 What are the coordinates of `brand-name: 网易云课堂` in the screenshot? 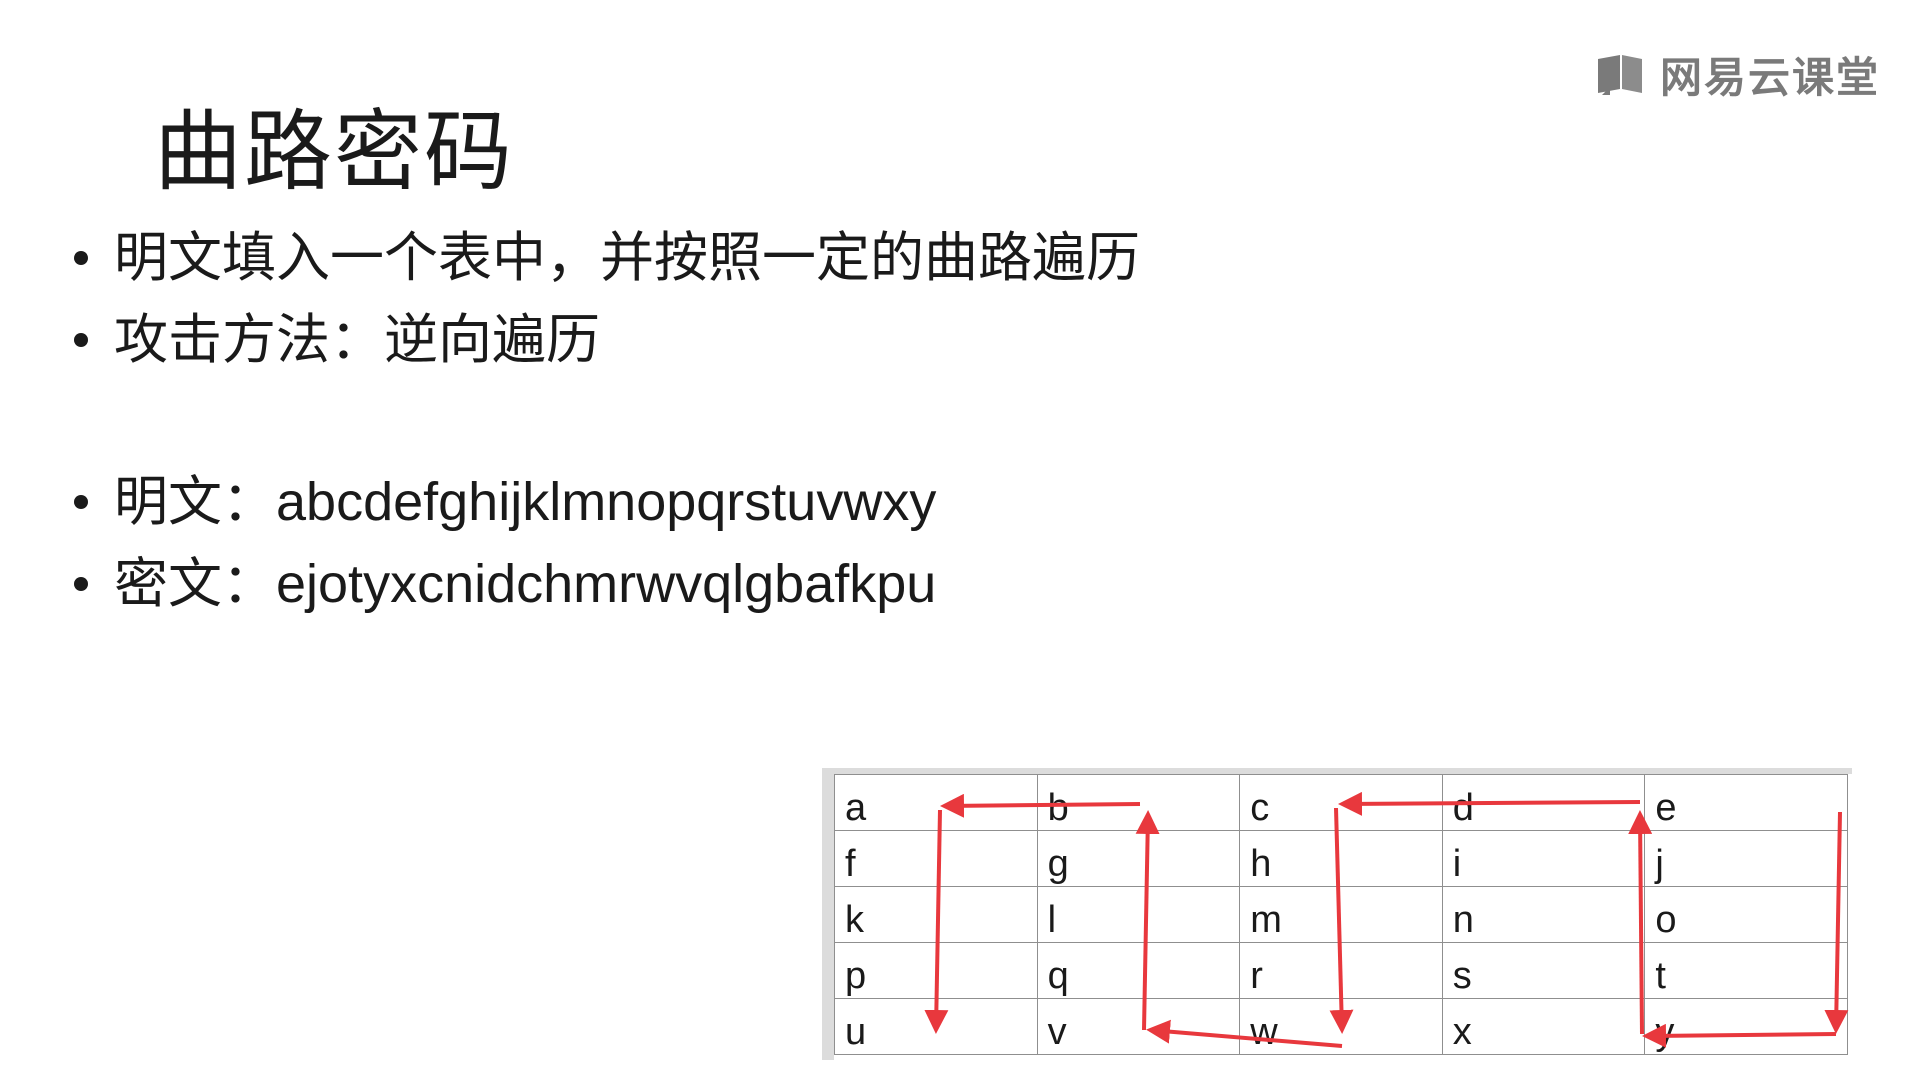 It's located at (1770, 77).